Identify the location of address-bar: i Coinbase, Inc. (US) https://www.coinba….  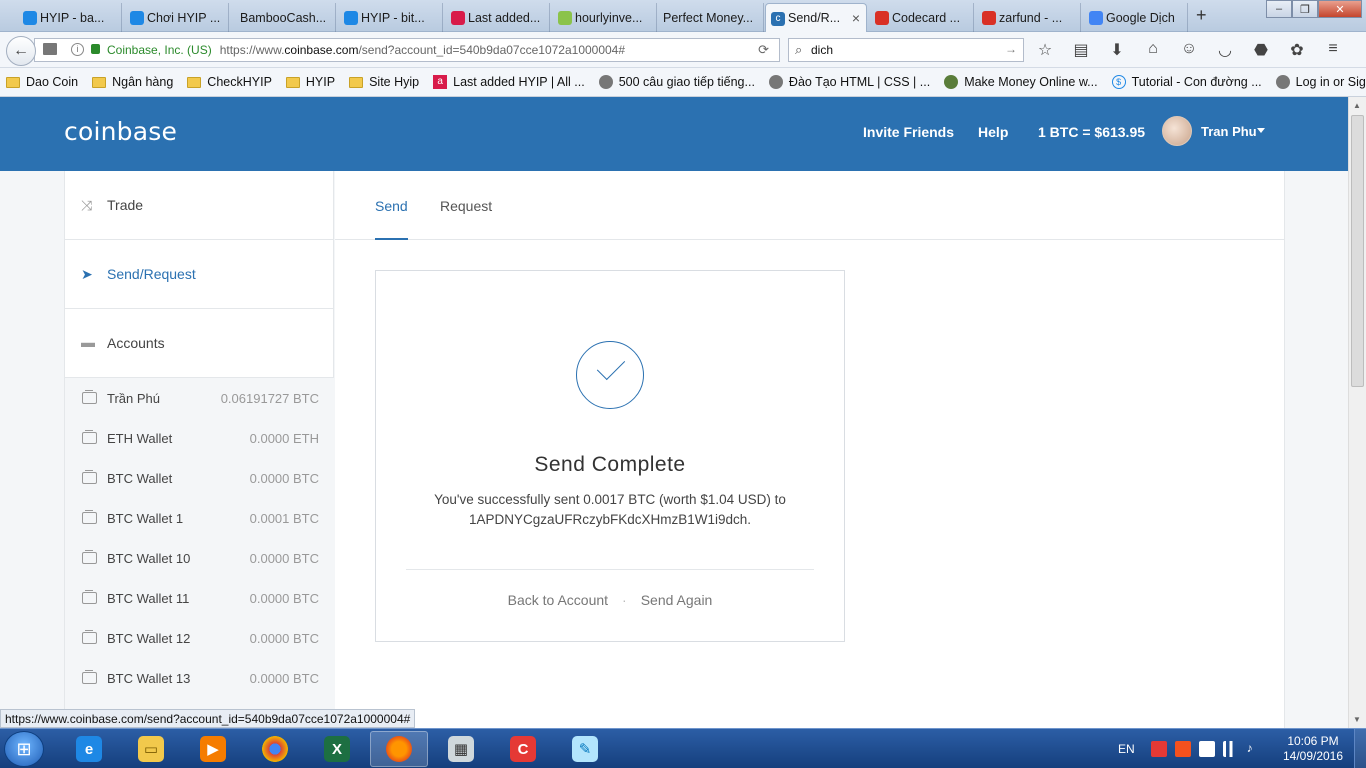
(407, 50).